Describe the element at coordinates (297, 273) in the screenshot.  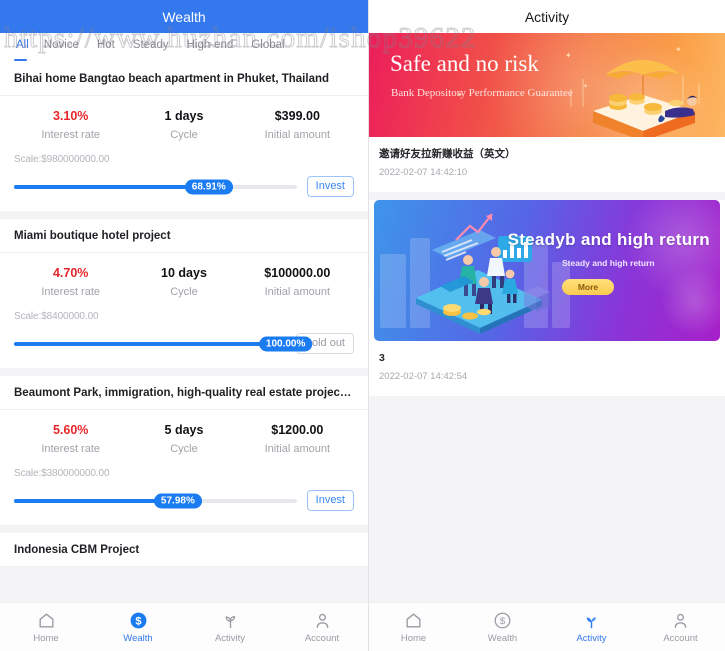
I see `initial-amount-value: $100000.00` at that location.